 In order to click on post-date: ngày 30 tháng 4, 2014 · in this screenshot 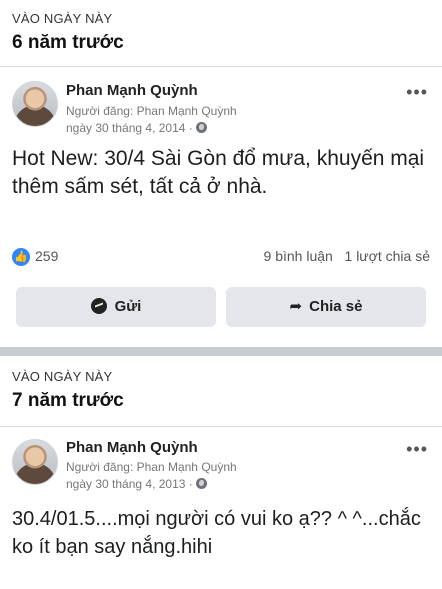, I will do `click(136, 128)`.